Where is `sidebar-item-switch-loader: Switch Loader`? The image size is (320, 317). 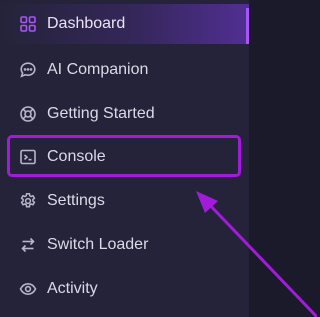 sidebar-item-switch-loader: Switch Loader is located at coordinates (124, 245).